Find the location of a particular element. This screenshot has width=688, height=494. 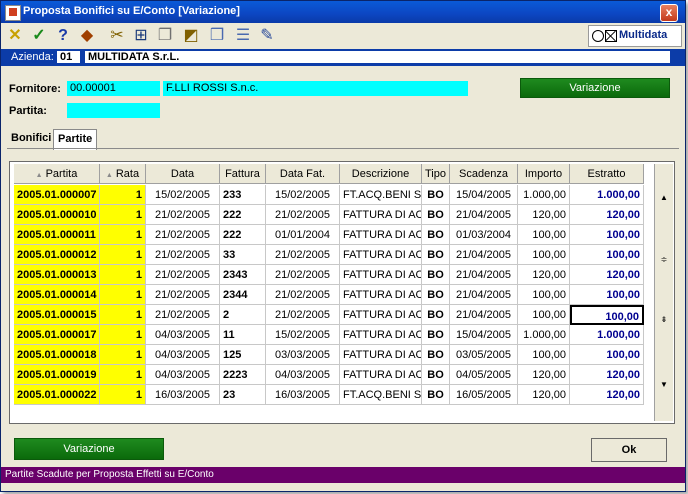

cell-data-fat: 01/01/2004 is located at coordinates (303, 235).